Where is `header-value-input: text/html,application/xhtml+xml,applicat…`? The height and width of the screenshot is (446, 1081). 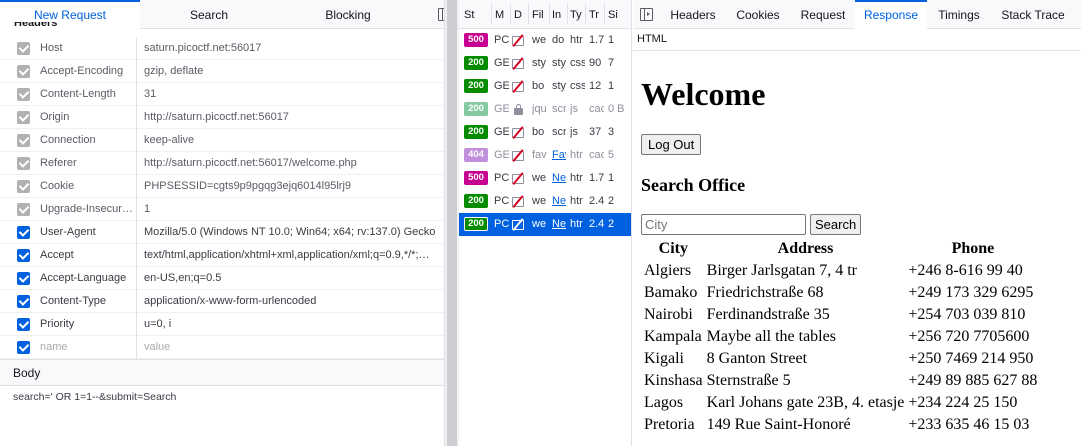 header-value-input: text/html,application/xhtml+xml,applicat… is located at coordinates (290, 255).